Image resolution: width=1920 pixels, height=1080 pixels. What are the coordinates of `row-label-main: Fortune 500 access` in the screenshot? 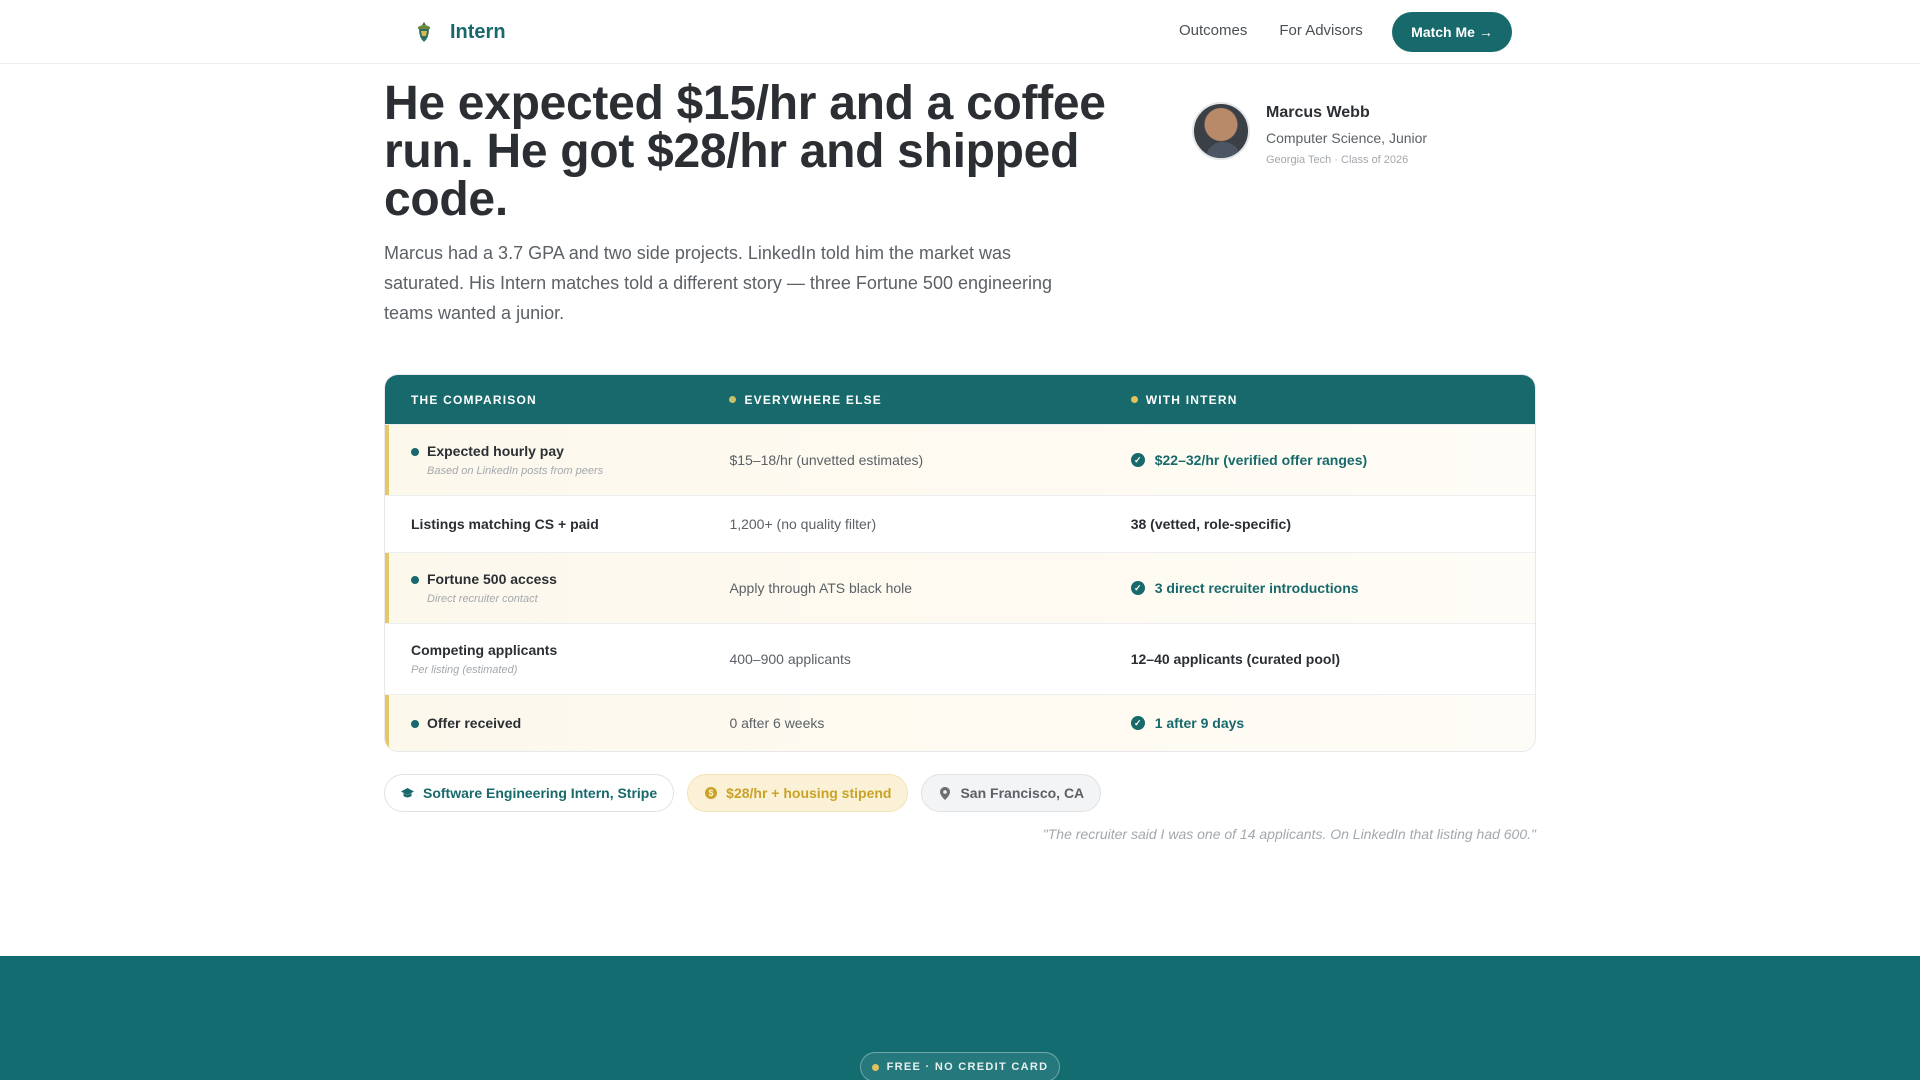 It's located at (492, 579).